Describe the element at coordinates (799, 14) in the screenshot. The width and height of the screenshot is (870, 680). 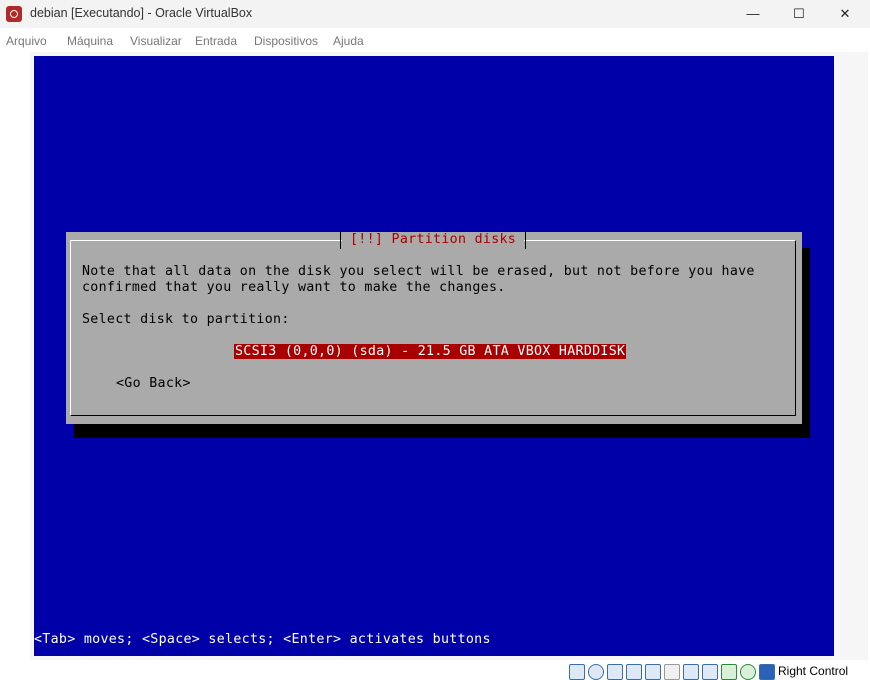
I see `maximize-button: ☐` at that location.